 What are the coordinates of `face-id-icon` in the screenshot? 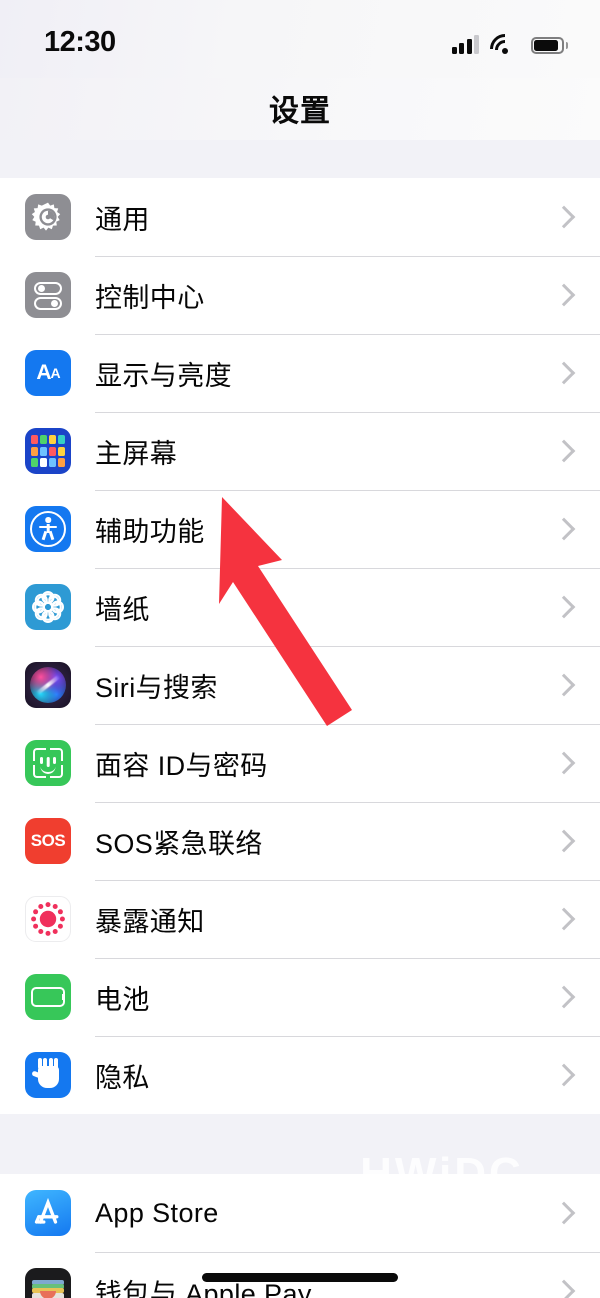 It's located at (48, 763).